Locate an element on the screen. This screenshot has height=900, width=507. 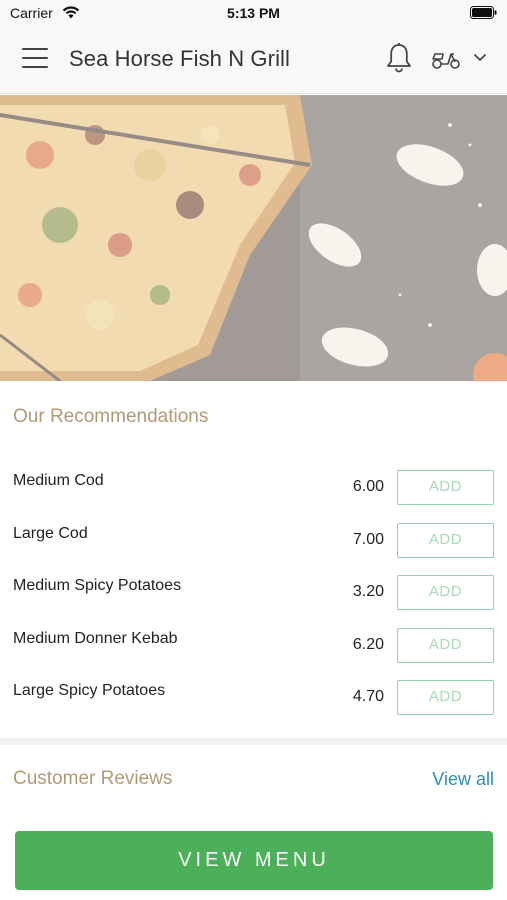
item-name: Large Cod is located at coordinates (50, 533).